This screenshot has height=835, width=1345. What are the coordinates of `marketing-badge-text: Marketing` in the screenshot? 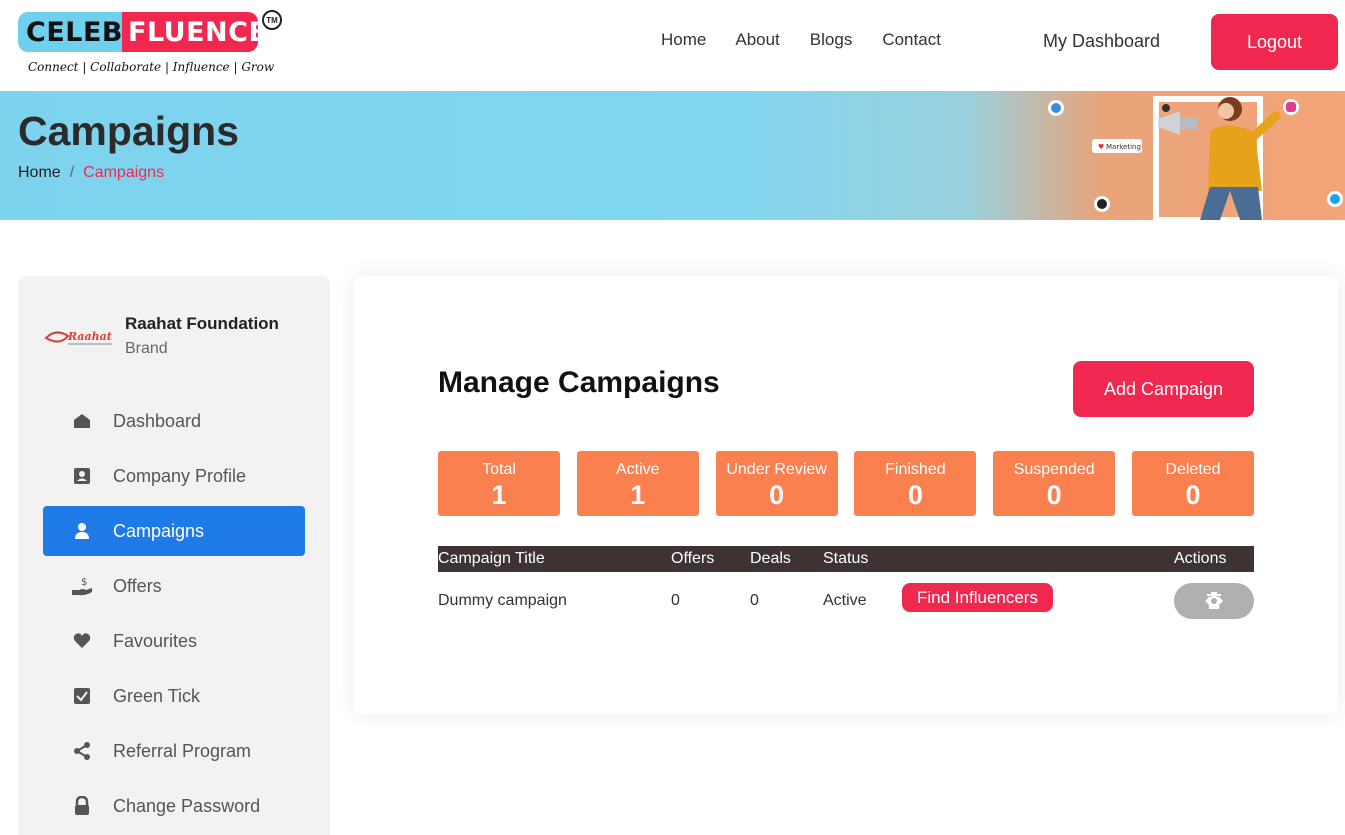 It's located at (1123, 147).